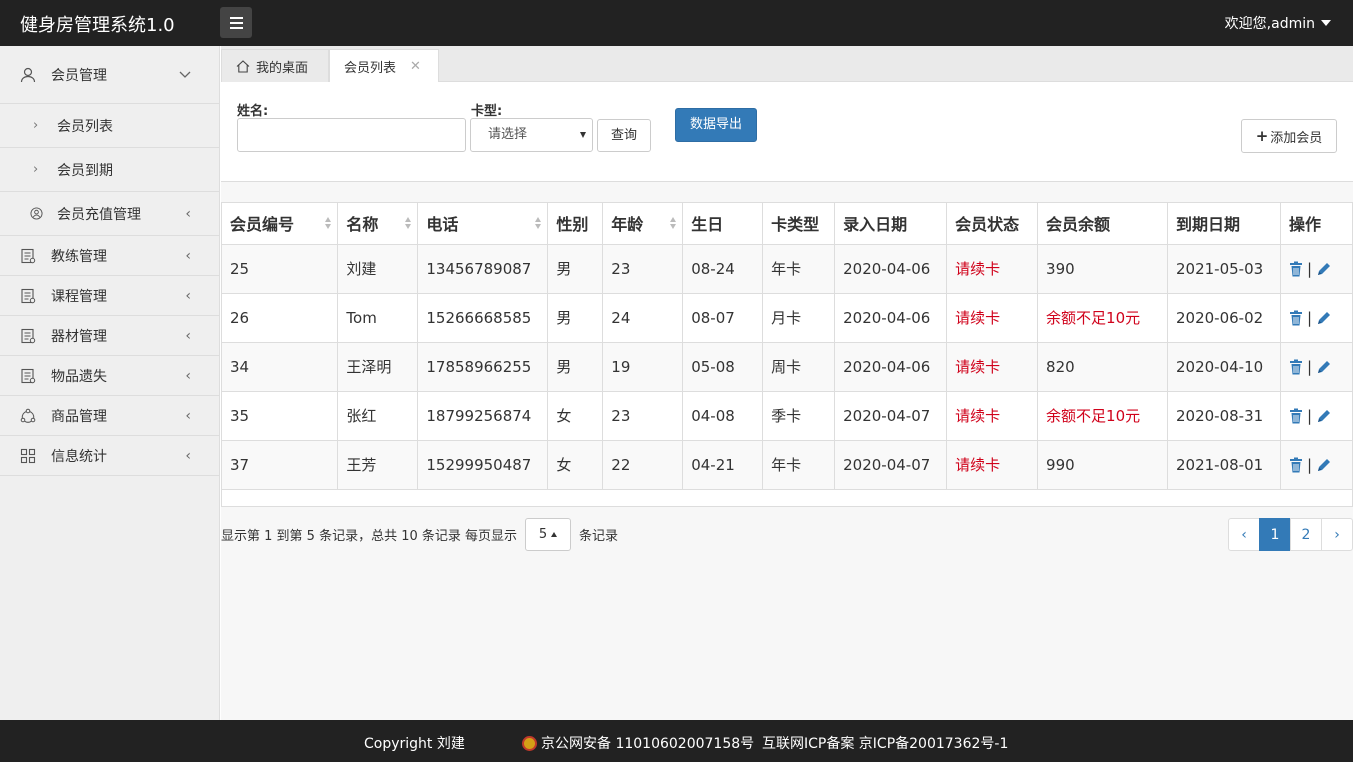 This screenshot has height=762, width=1353. I want to click on search-panel: 姓名: 卡型: 请选择 查询 数据导出 + 添加会员, so click(787, 132).